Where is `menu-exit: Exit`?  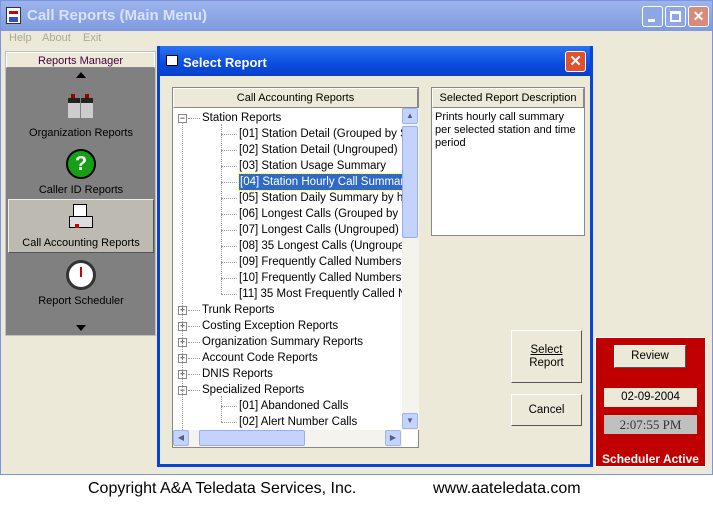 menu-exit: Exit is located at coordinates (92, 38).